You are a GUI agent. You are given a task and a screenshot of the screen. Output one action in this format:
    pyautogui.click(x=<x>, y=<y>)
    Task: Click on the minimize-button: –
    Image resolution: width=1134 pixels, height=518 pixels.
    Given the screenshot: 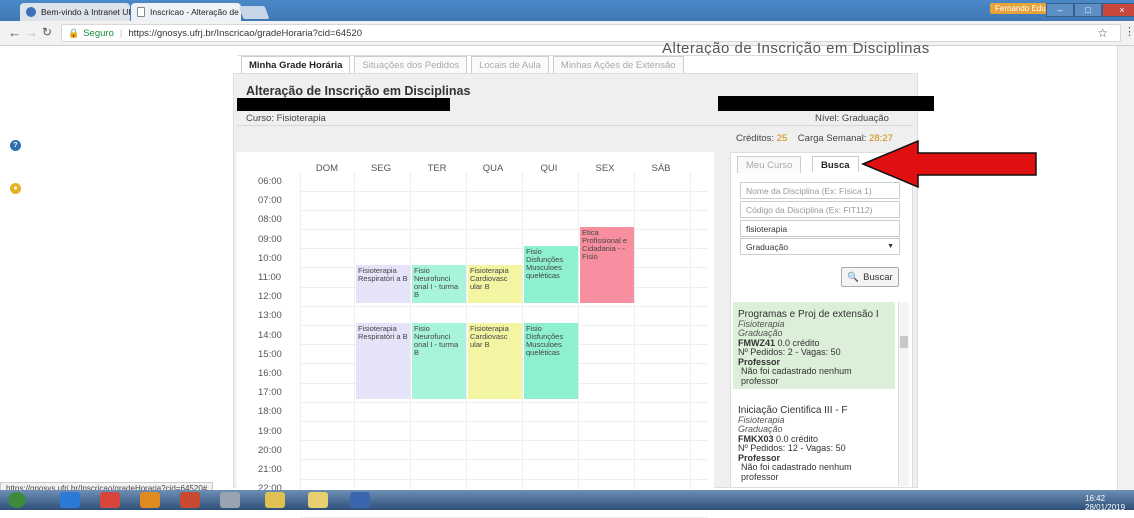 What is the action you would take?
    pyautogui.click(x=1060, y=10)
    